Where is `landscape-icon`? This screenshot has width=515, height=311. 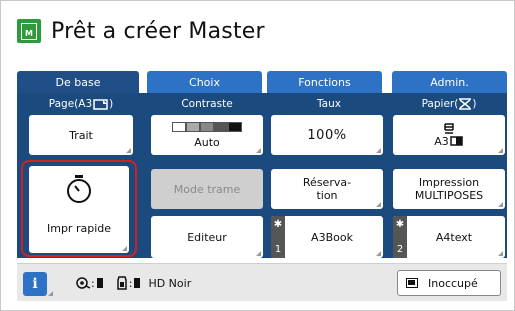
landscape-icon is located at coordinates (100, 104).